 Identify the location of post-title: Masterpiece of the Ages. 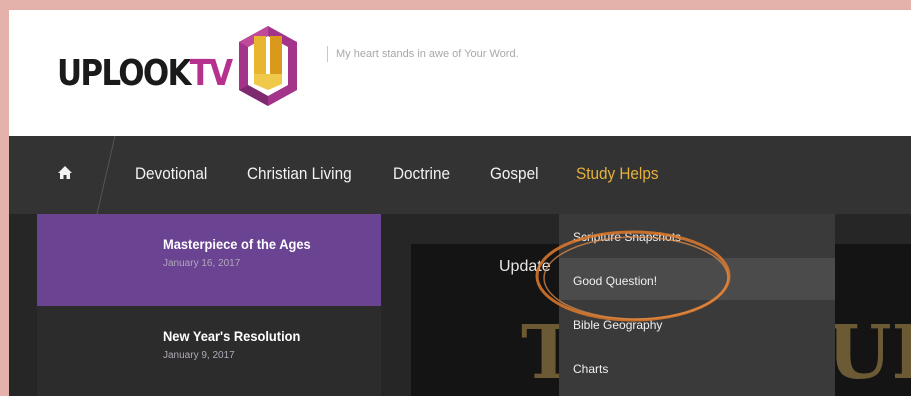
(237, 244).